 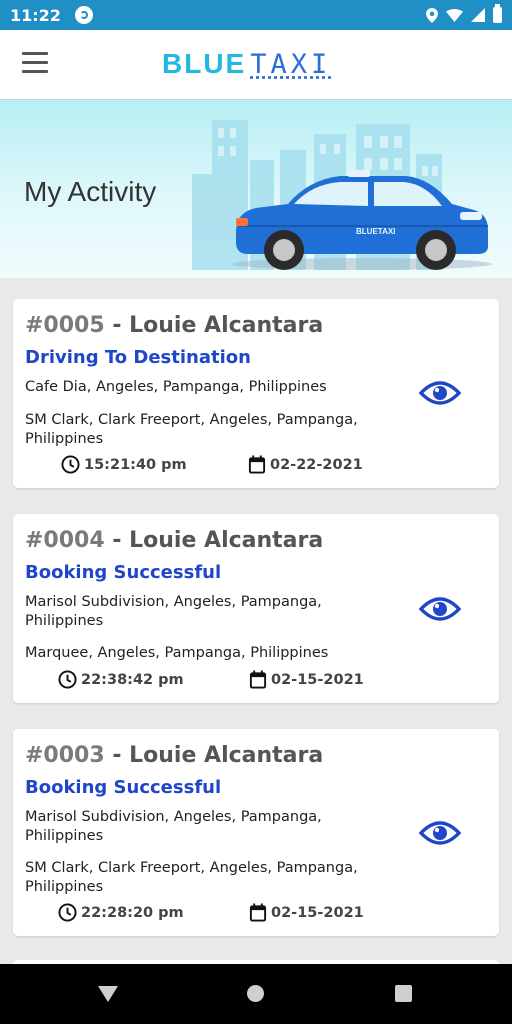 I want to click on booking-time: 15:21:40 pm, so click(x=135, y=464).